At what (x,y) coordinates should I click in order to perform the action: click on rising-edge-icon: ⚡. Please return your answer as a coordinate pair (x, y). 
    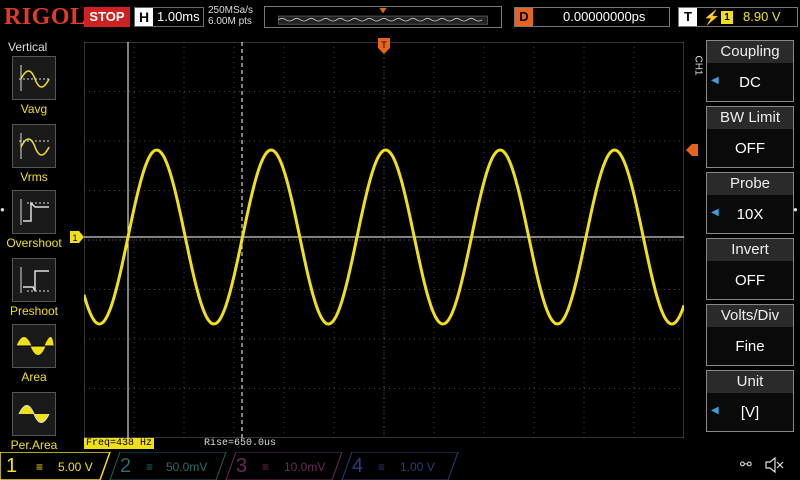
    Looking at the image, I should click on (712, 17).